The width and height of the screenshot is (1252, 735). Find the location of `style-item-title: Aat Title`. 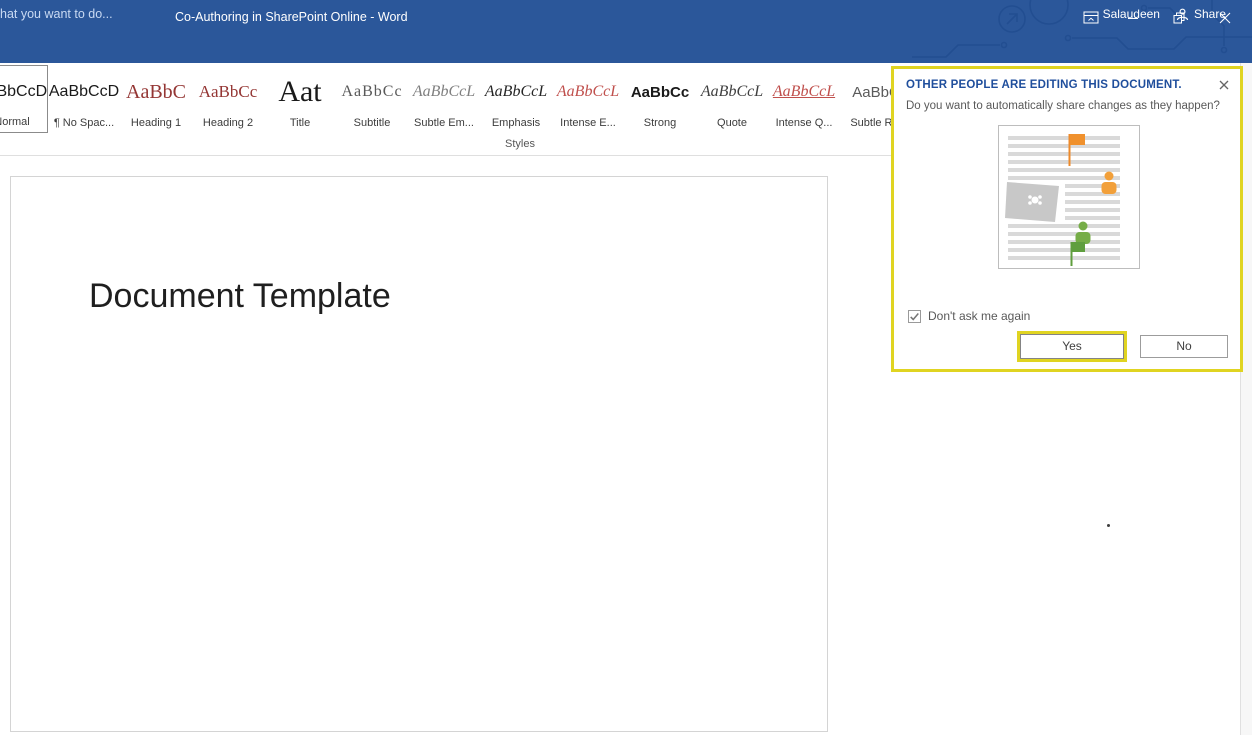

style-item-title: Aat Title is located at coordinates (300, 99).